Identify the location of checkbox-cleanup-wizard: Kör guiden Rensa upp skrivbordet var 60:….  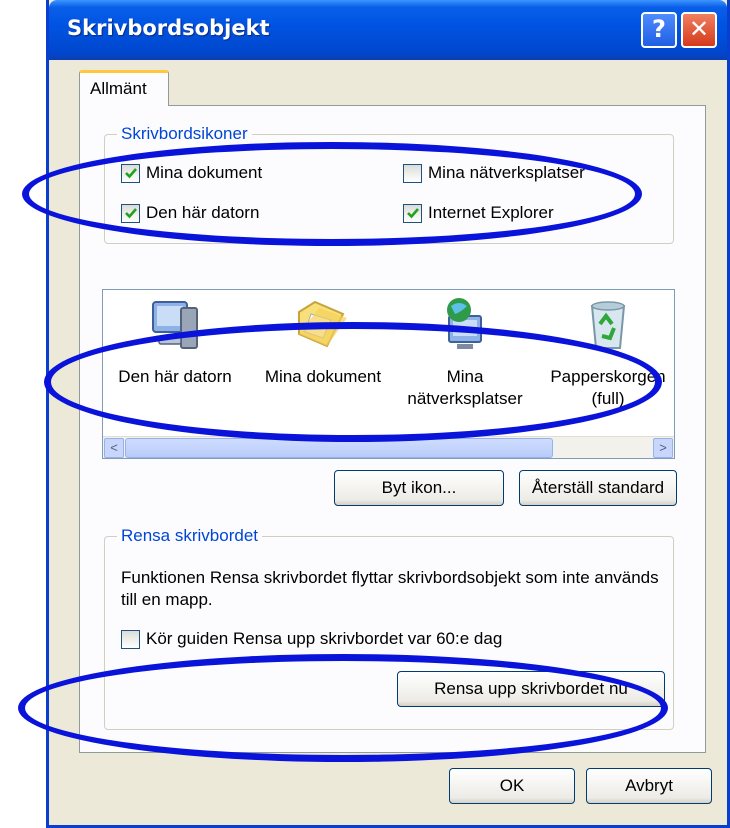
(311, 639).